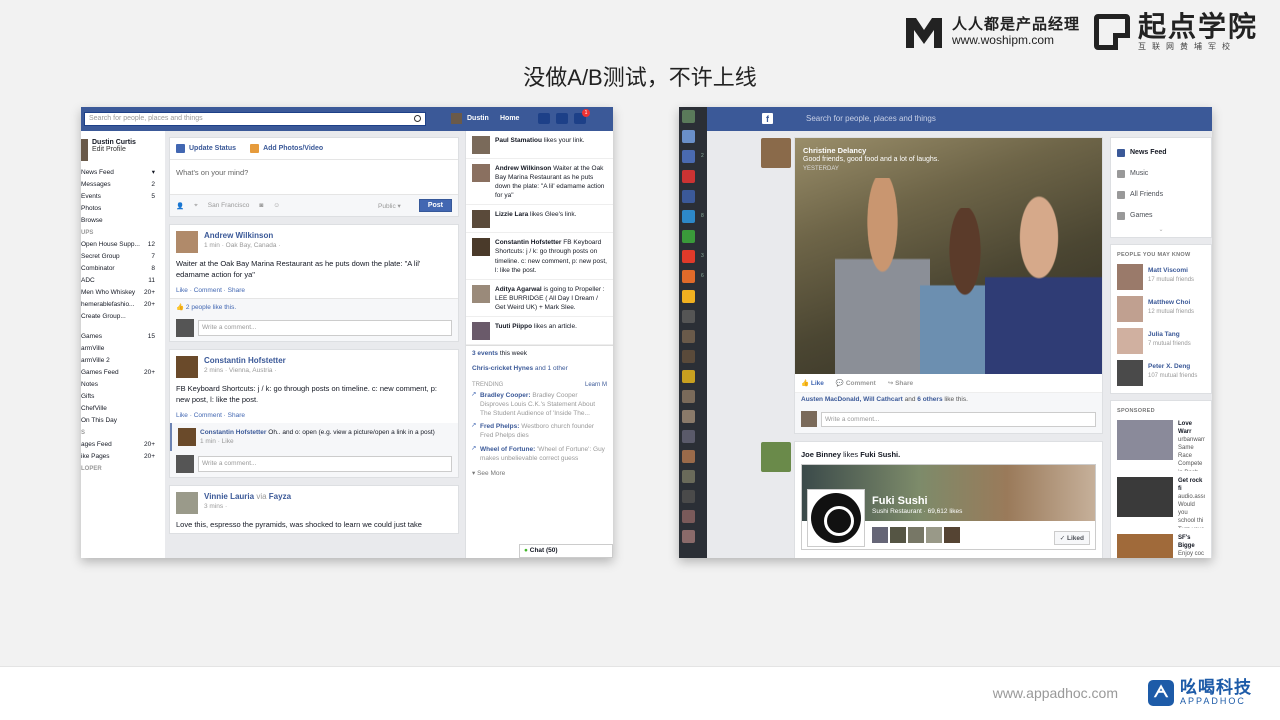 This screenshot has width=1280, height=720. I want to click on settings-icon, so click(596, 118).